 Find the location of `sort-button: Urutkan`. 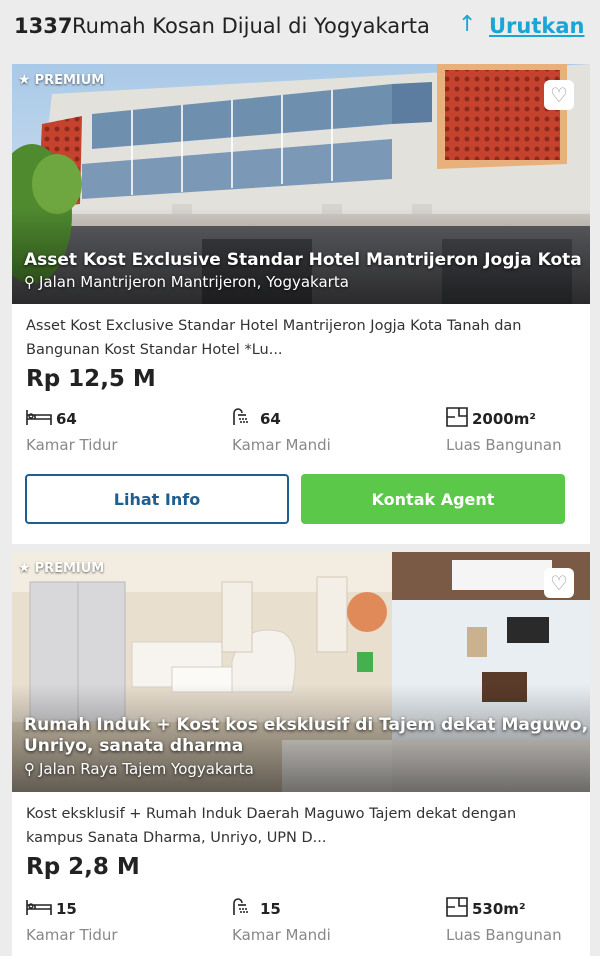

sort-button: Urutkan is located at coordinates (536, 26).